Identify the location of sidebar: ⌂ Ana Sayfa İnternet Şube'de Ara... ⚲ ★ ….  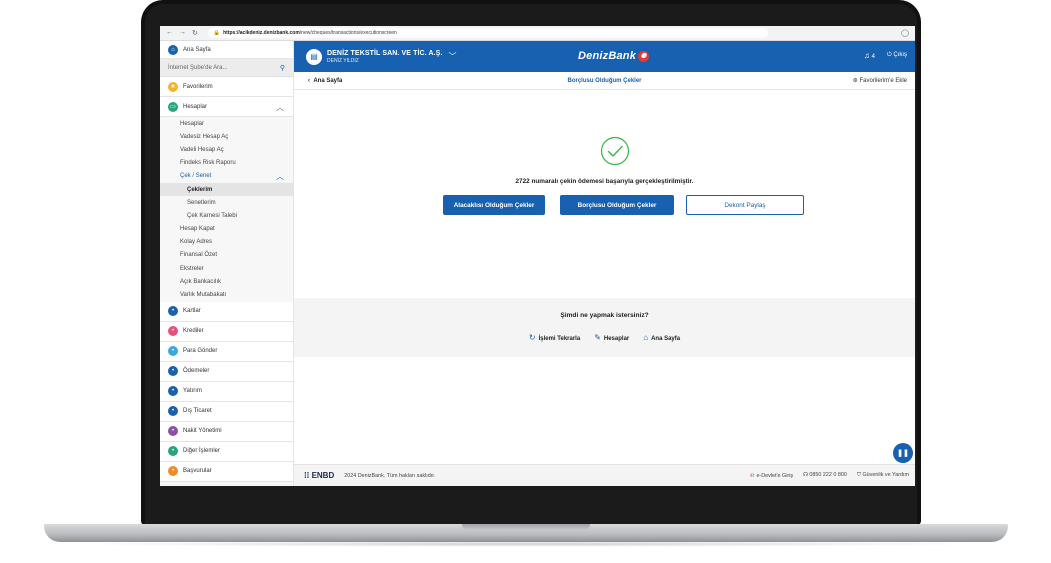
(227, 263).